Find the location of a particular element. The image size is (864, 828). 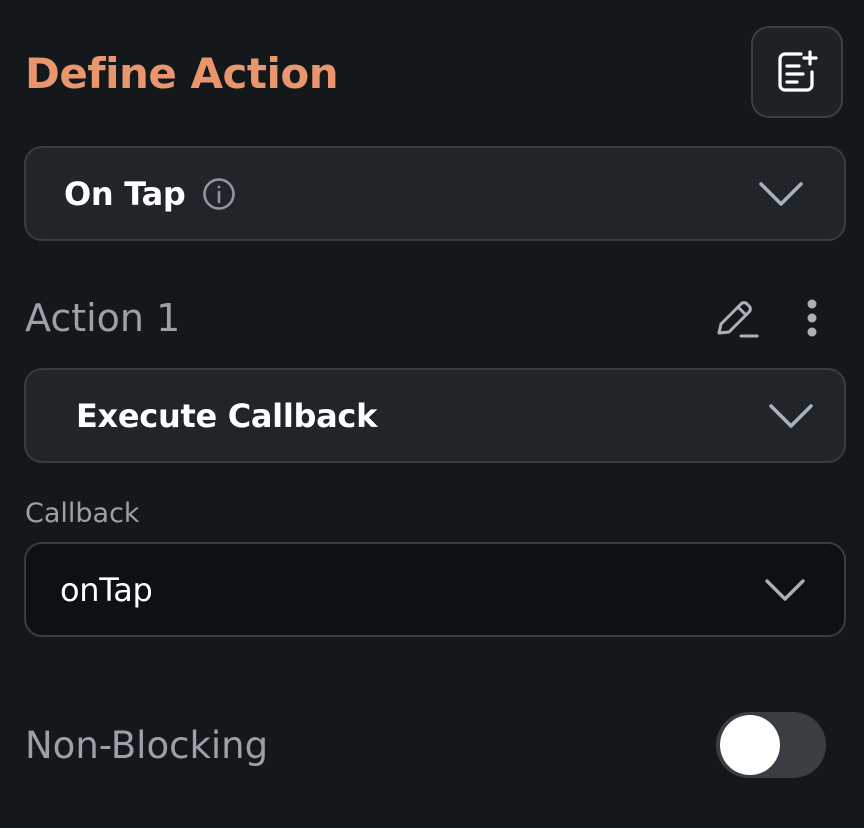

add-note-button is located at coordinates (797, 72).